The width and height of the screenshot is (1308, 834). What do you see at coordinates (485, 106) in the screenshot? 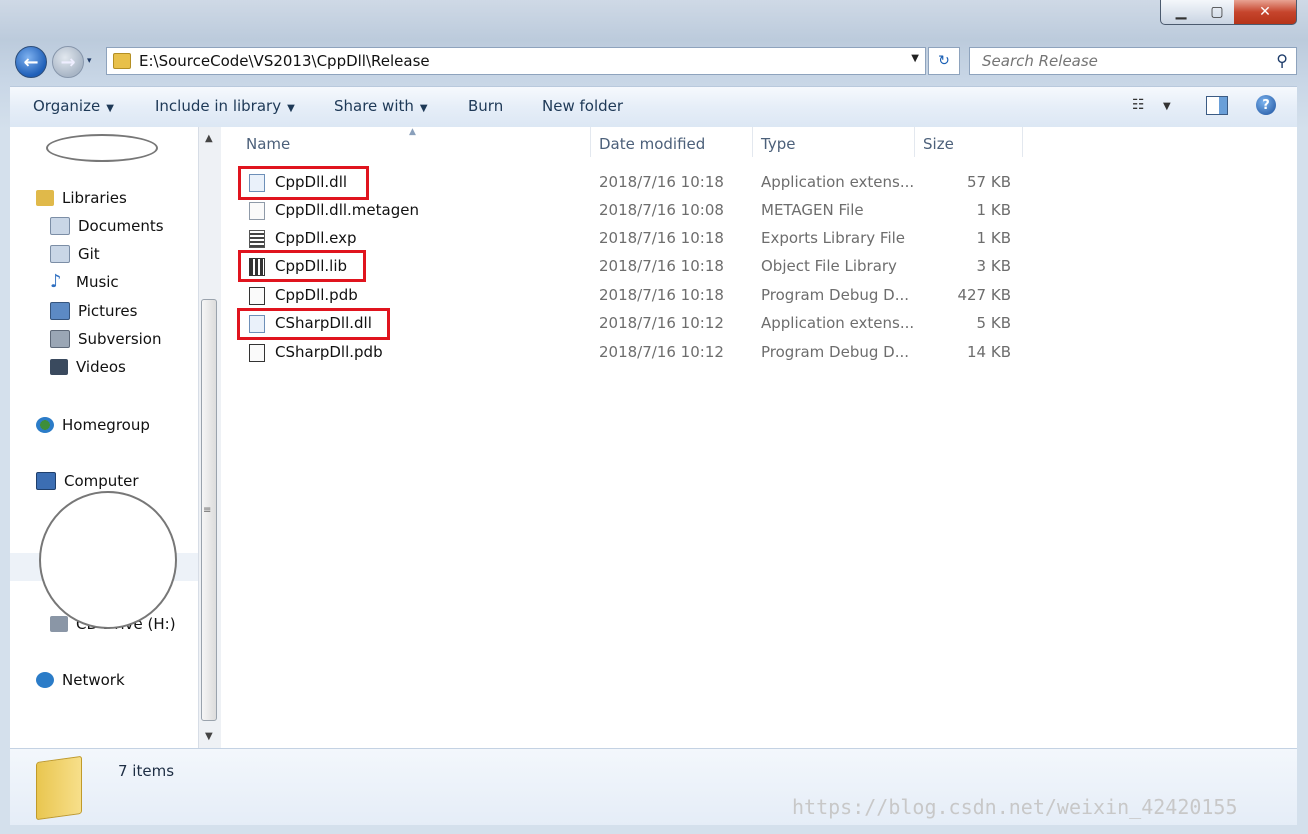
I see `burn-button: Burn` at bounding box center [485, 106].